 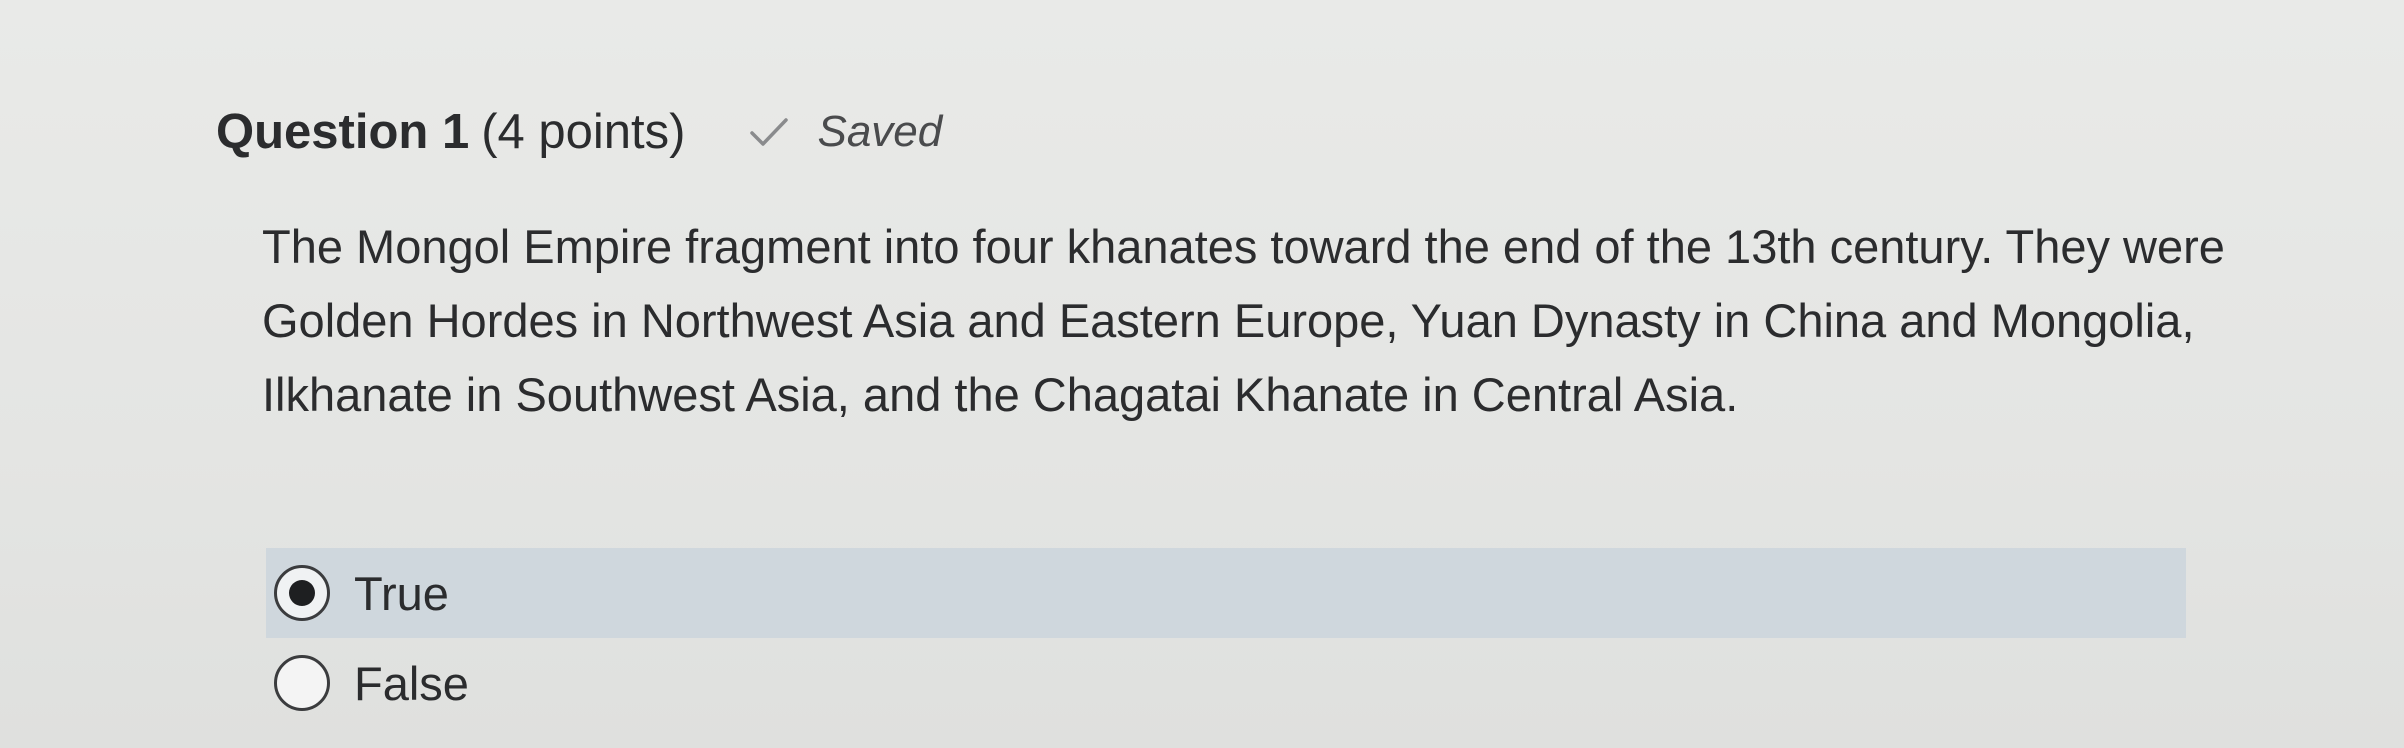 What do you see at coordinates (343, 132) in the screenshot?
I see `question-title: Question 1` at bounding box center [343, 132].